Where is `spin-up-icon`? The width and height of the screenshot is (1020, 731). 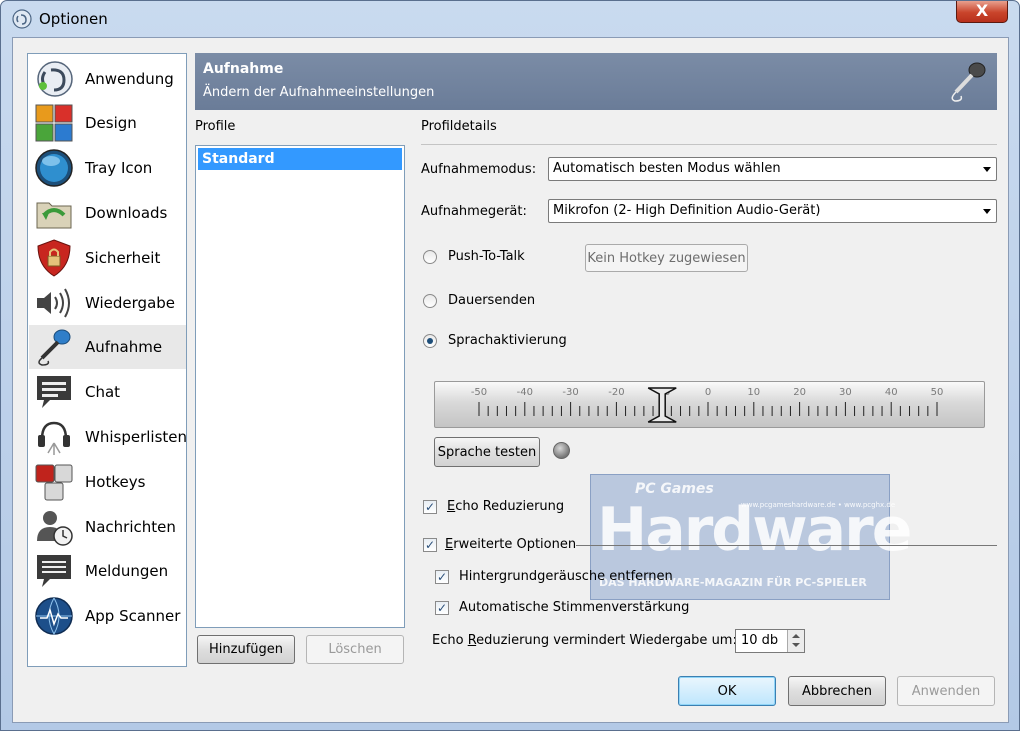
spin-up-icon is located at coordinates (796, 636).